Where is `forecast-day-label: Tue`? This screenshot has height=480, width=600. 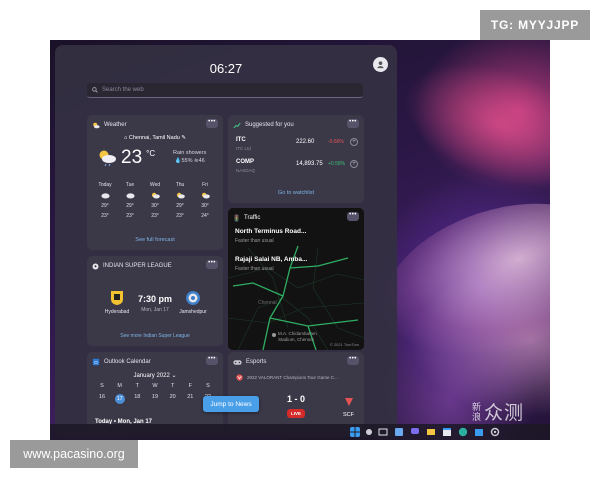
forecast-day-label: Tue is located at coordinates (130, 185).